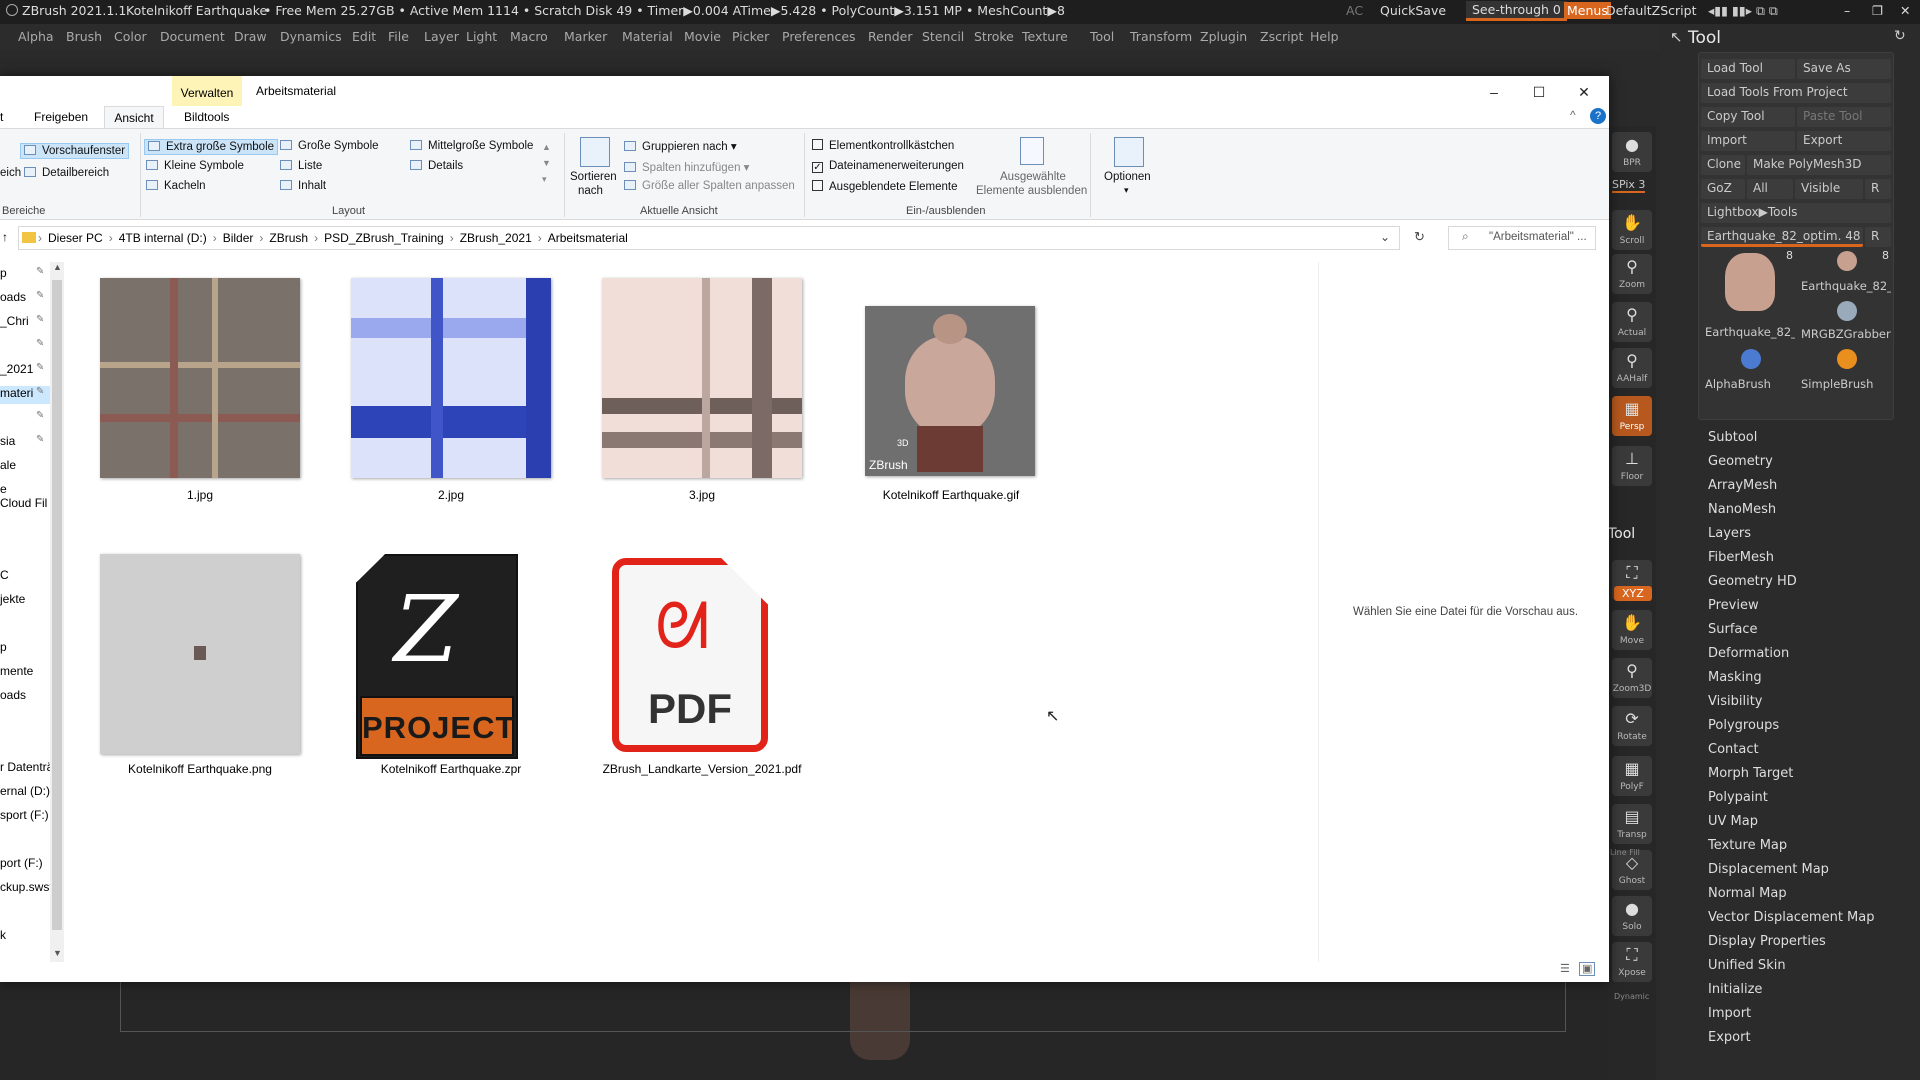  I want to click on layout-scroll-arrows: ▲ ▼ ▾, so click(546, 163).